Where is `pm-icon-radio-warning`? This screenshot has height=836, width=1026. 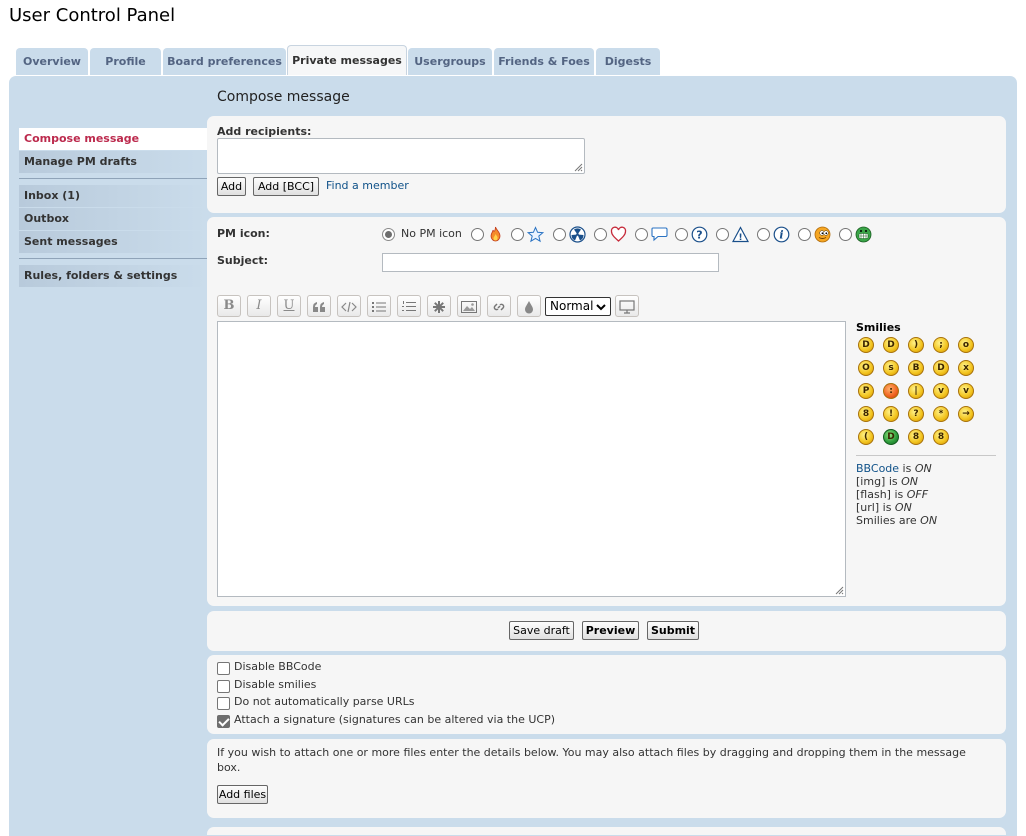
pm-icon-radio-warning is located at coordinates (722, 234).